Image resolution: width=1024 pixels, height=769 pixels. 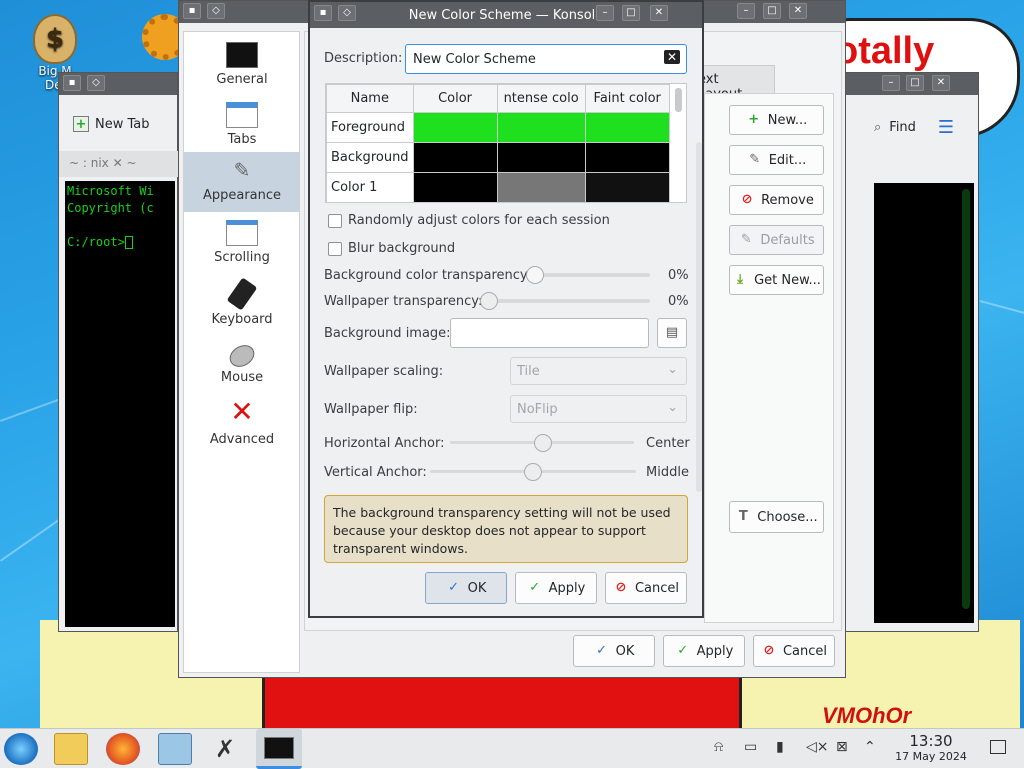 I want to click on sidebar-item-tabs: Tabs, so click(x=242, y=122).